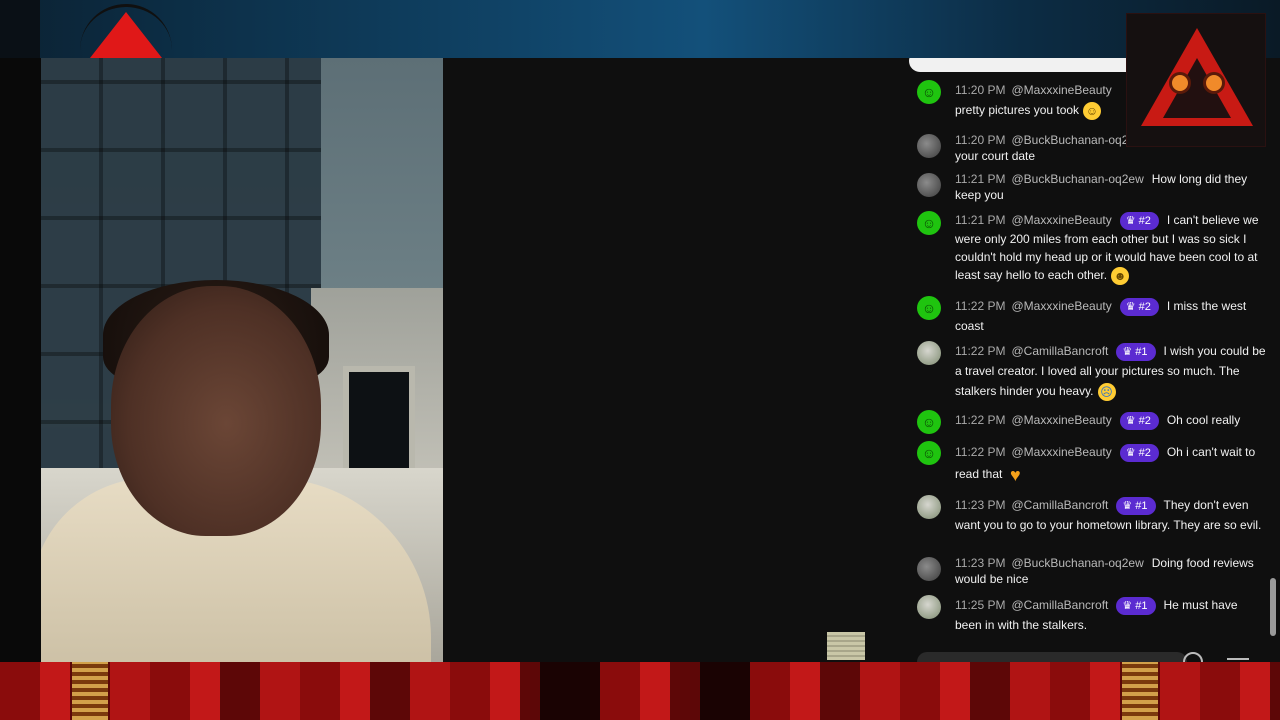 The image size is (1280, 720). Describe the element at coordinates (1120, 275) in the screenshot. I see `hugging-face-icon: ☻` at that location.